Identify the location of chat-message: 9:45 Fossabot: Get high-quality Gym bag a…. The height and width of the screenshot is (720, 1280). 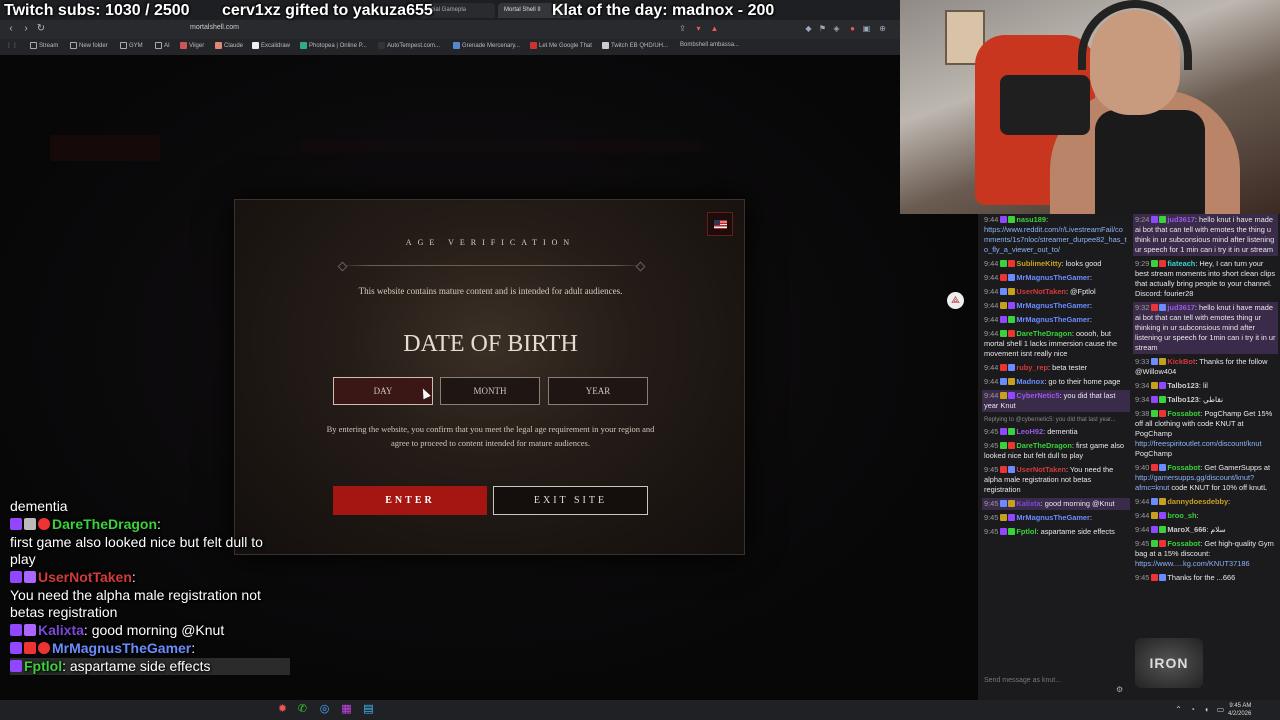
(1205, 554).